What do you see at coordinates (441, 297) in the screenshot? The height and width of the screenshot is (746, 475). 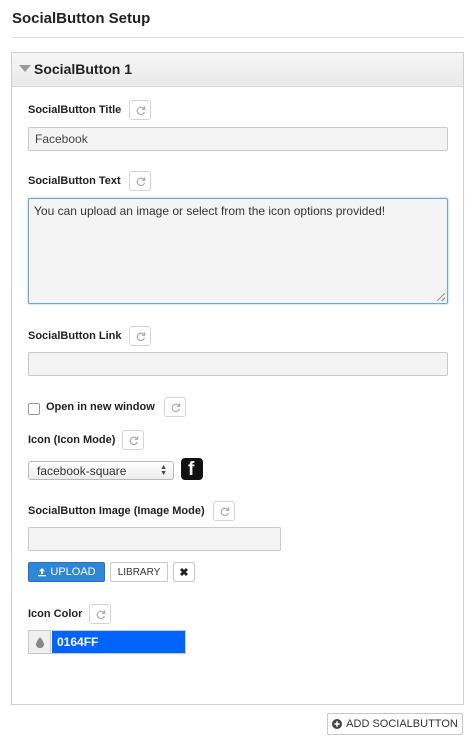 I see `resize-grip` at bounding box center [441, 297].